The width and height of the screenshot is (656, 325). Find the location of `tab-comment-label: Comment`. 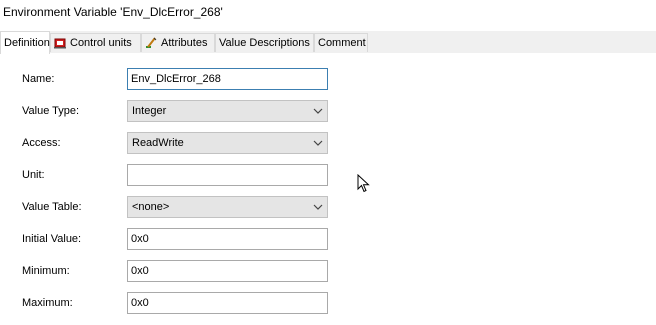

tab-comment-label: Comment is located at coordinates (342, 43).